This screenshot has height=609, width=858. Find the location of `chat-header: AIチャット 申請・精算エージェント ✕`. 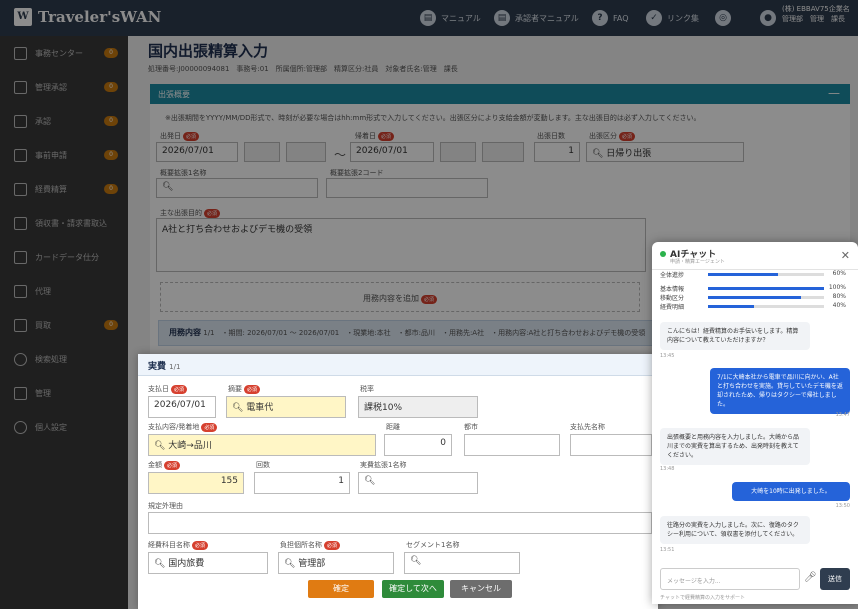

chat-header: AIチャット 申請・精算エージェント ✕ is located at coordinates (755, 256).